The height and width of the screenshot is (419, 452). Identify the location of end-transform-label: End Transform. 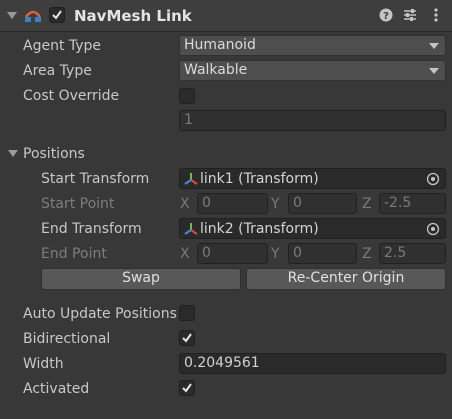
(91, 229).